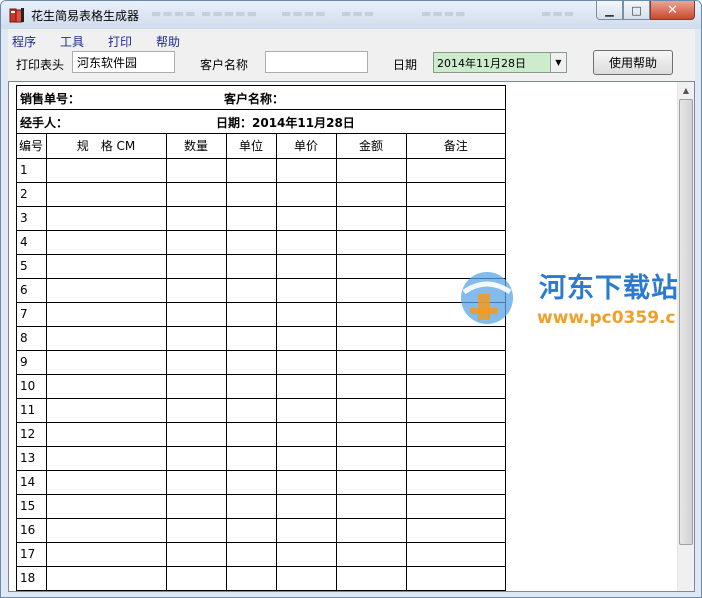 This screenshot has width=702, height=598. I want to click on vertical-scrollbar: ▲, so click(685, 336).